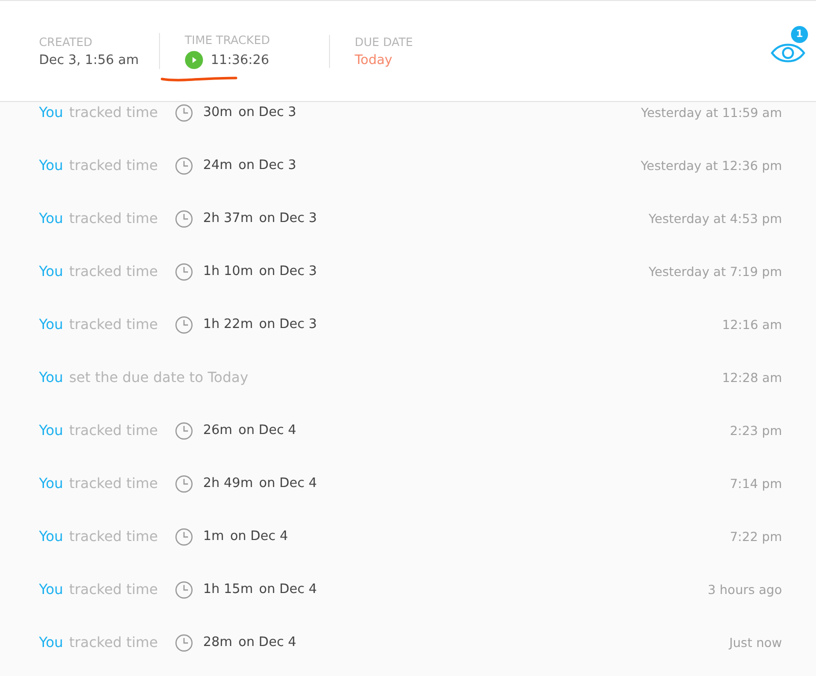 The image size is (816, 676). What do you see at coordinates (228, 271) in the screenshot?
I see `duration-text: 1h 10m` at bounding box center [228, 271].